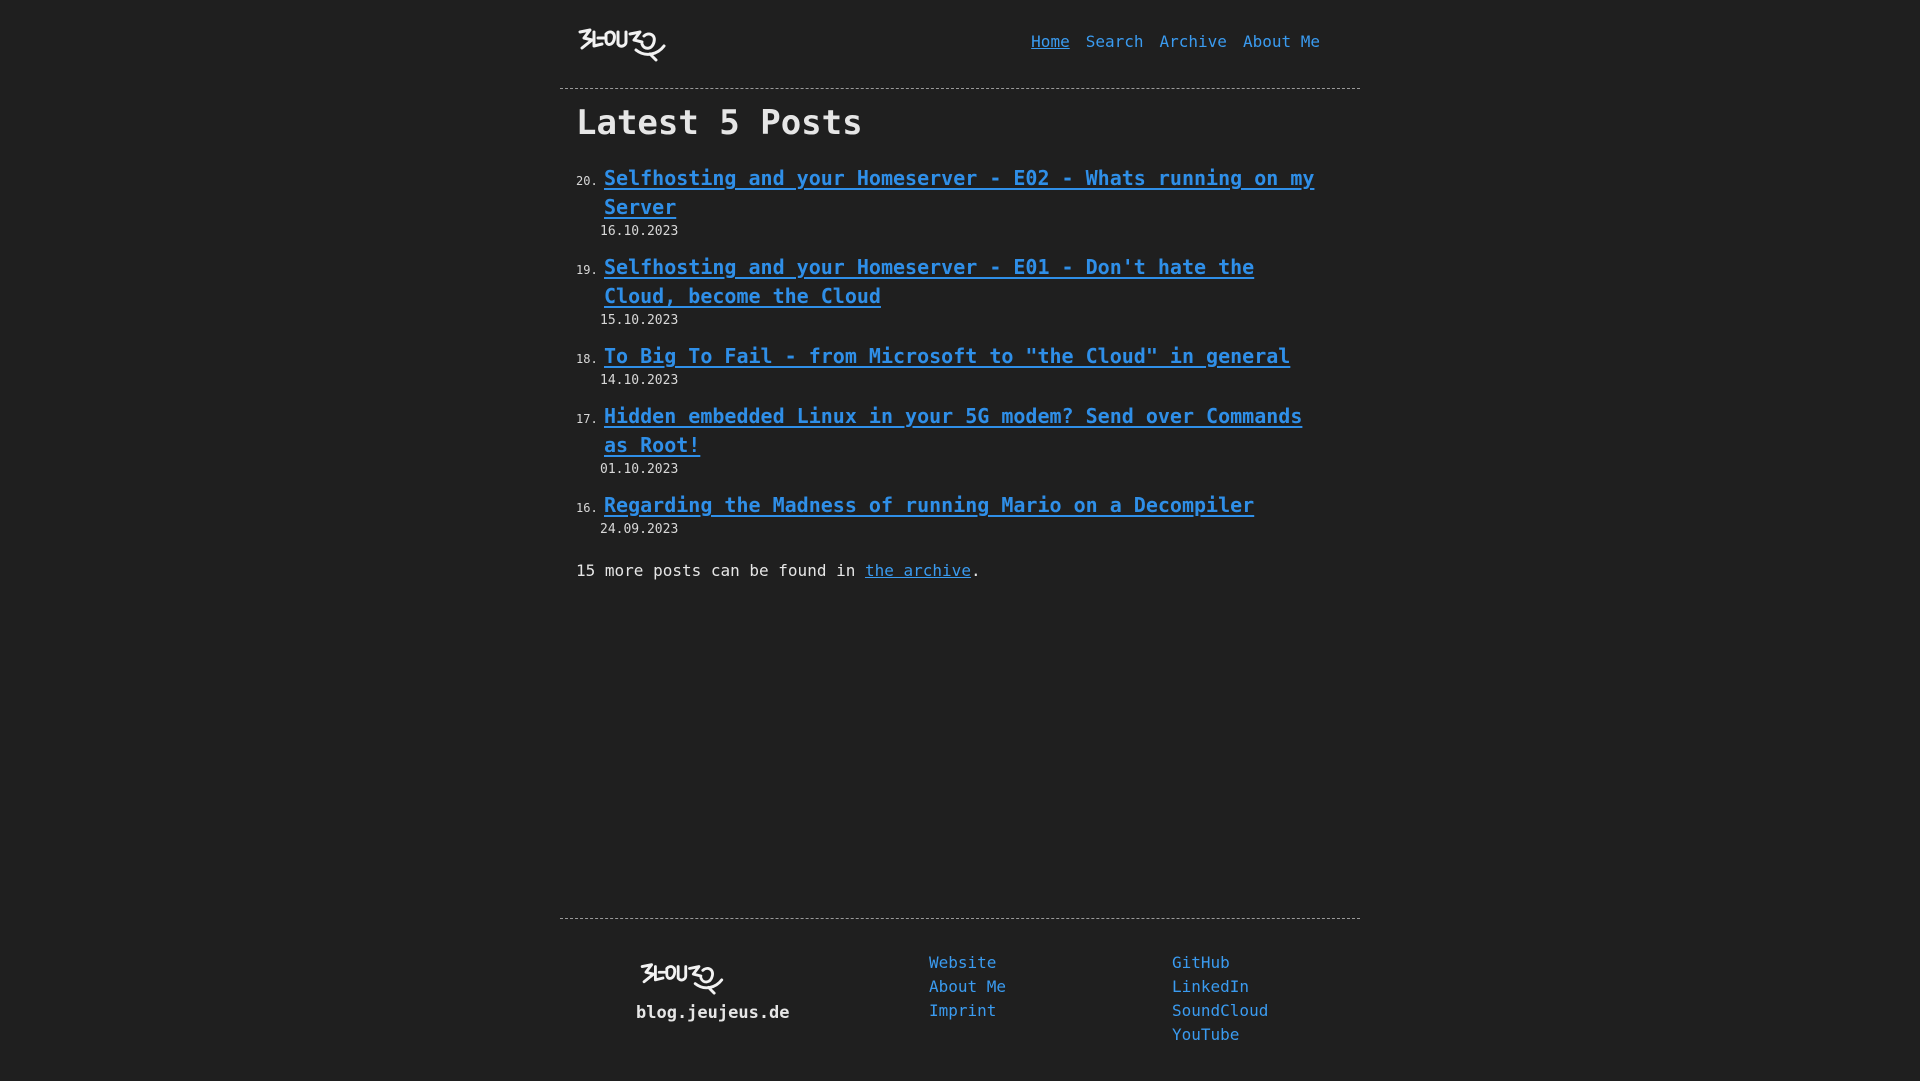 The image size is (1920, 1081). I want to click on post-number: 16., so click(587, 508).